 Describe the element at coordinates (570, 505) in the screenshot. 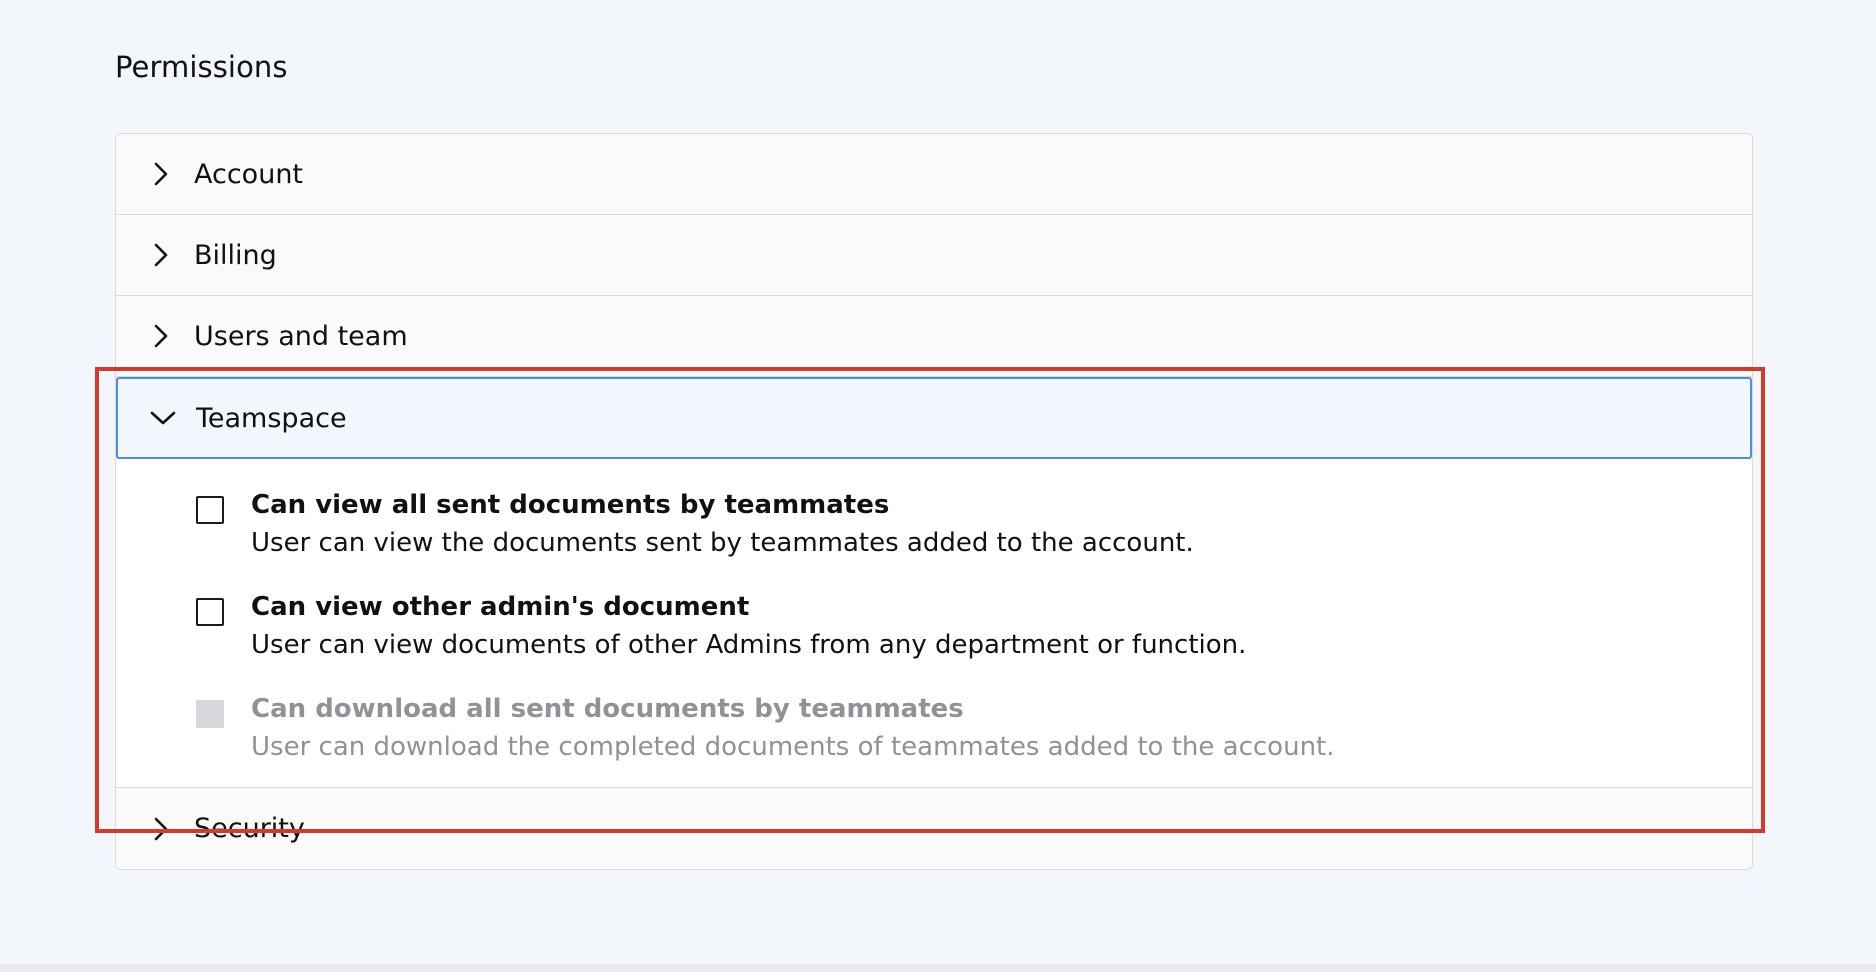

I see `permission-title: Can view all sent documents by teammates` at that location.